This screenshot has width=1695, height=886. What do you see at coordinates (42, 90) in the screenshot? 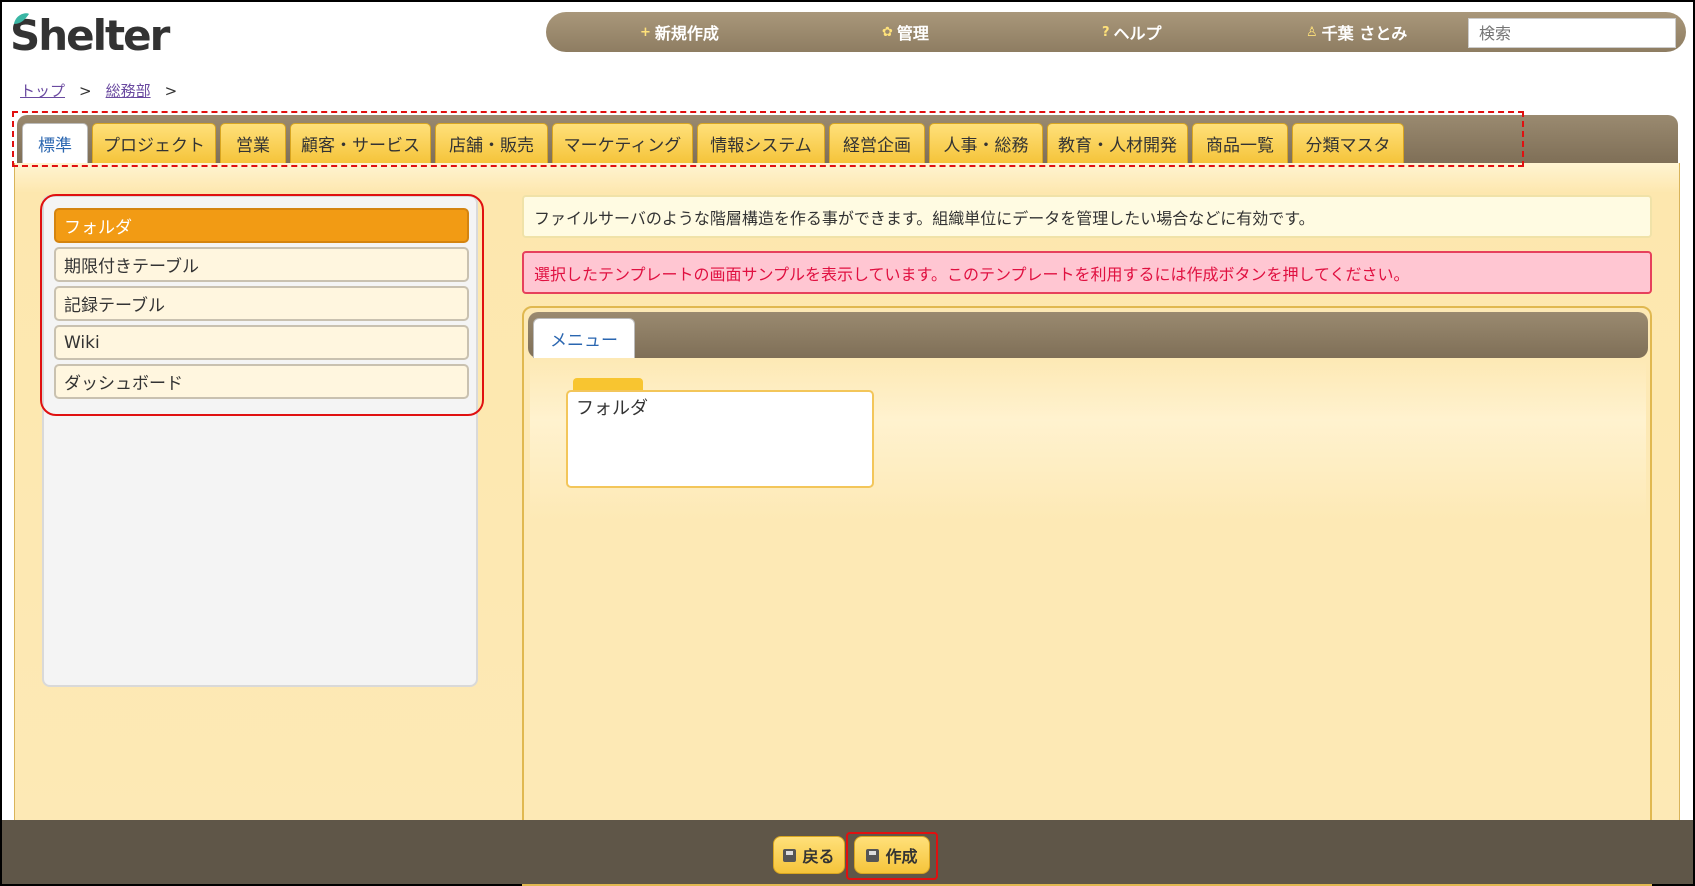
I see `breadcrumb-top: トップ` at bounding box center [42, 90].